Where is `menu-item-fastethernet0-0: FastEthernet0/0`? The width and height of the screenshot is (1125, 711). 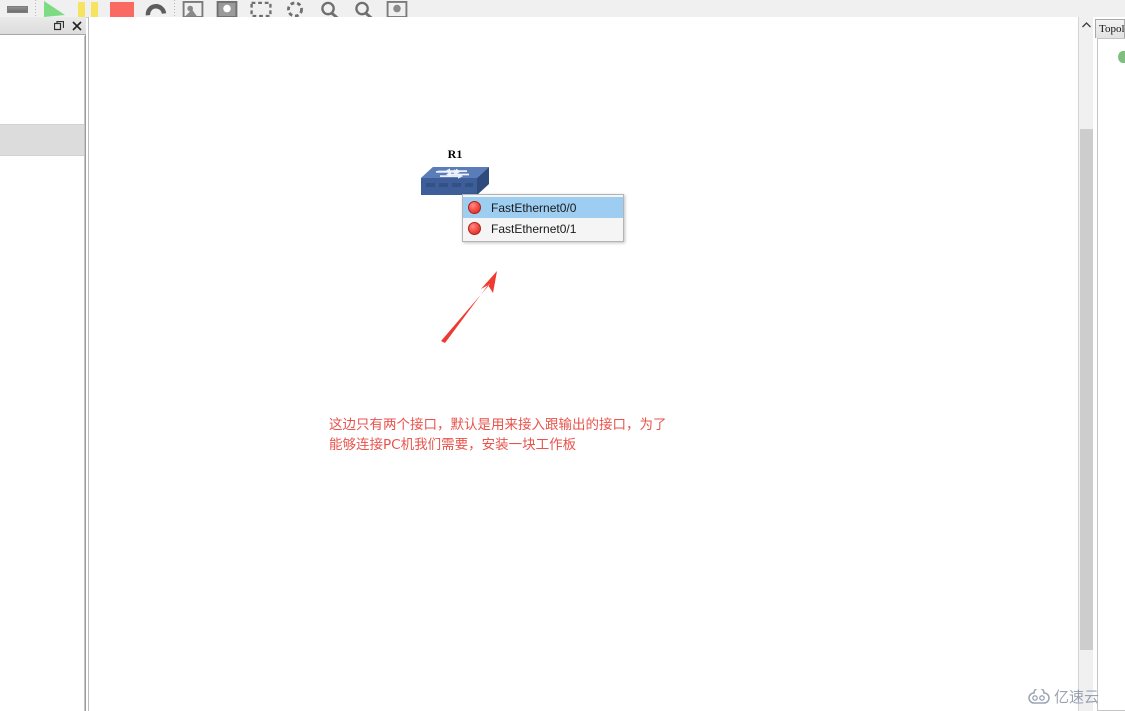 menu-item-fastethernet0-0: FastEthernet0/0 is located at coordinates (543, 207).